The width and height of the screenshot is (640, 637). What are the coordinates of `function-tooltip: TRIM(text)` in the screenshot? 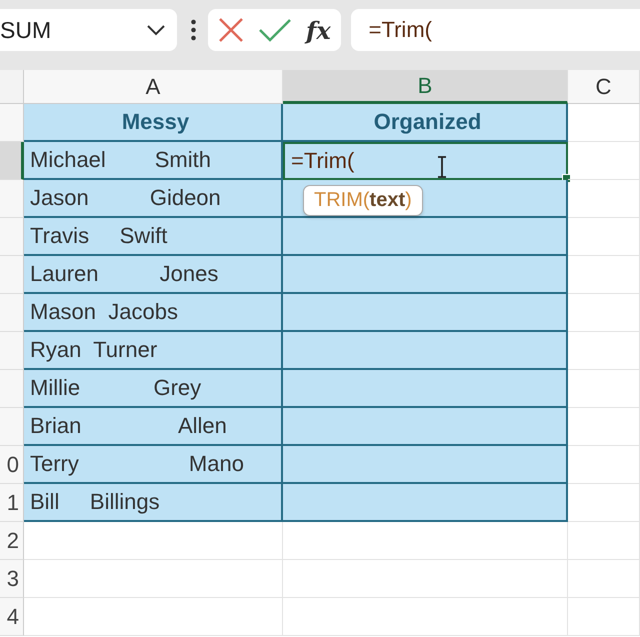 It's located at (363, 200).